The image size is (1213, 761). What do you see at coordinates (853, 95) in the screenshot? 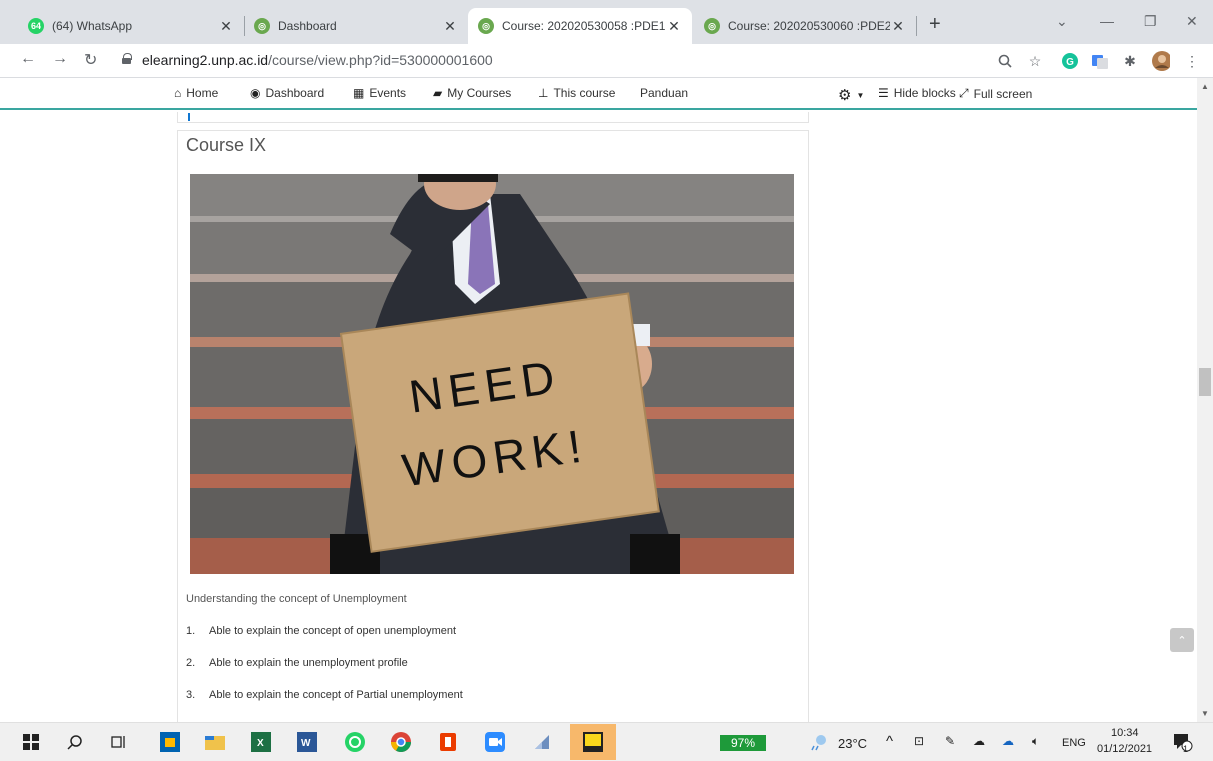
I see `settings-dropdown: ⚙ ▼` at bounding box center [853, 95].